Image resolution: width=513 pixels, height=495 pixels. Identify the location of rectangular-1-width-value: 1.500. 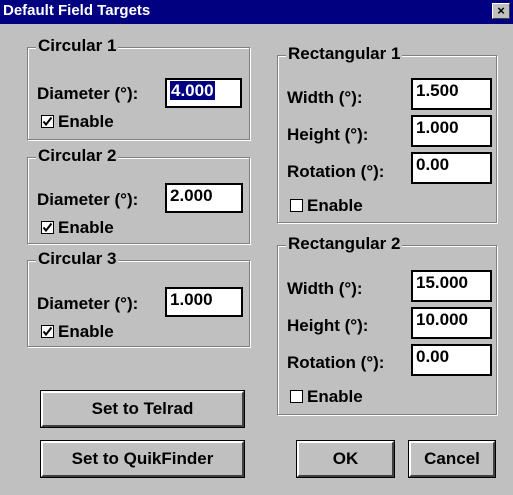
(437, 90).